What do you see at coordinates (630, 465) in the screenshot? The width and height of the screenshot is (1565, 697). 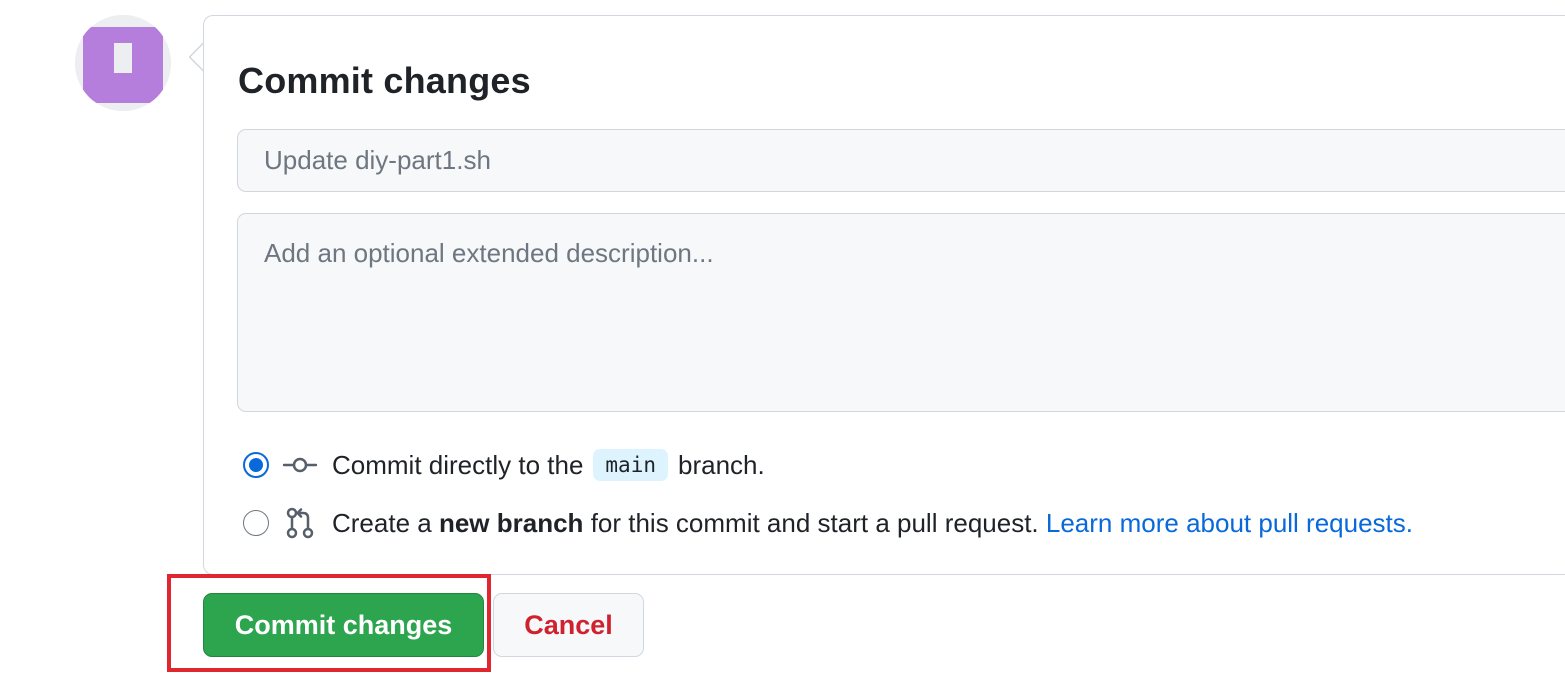 I see `branch-name-badge: main` at bounding box center [630, 465].